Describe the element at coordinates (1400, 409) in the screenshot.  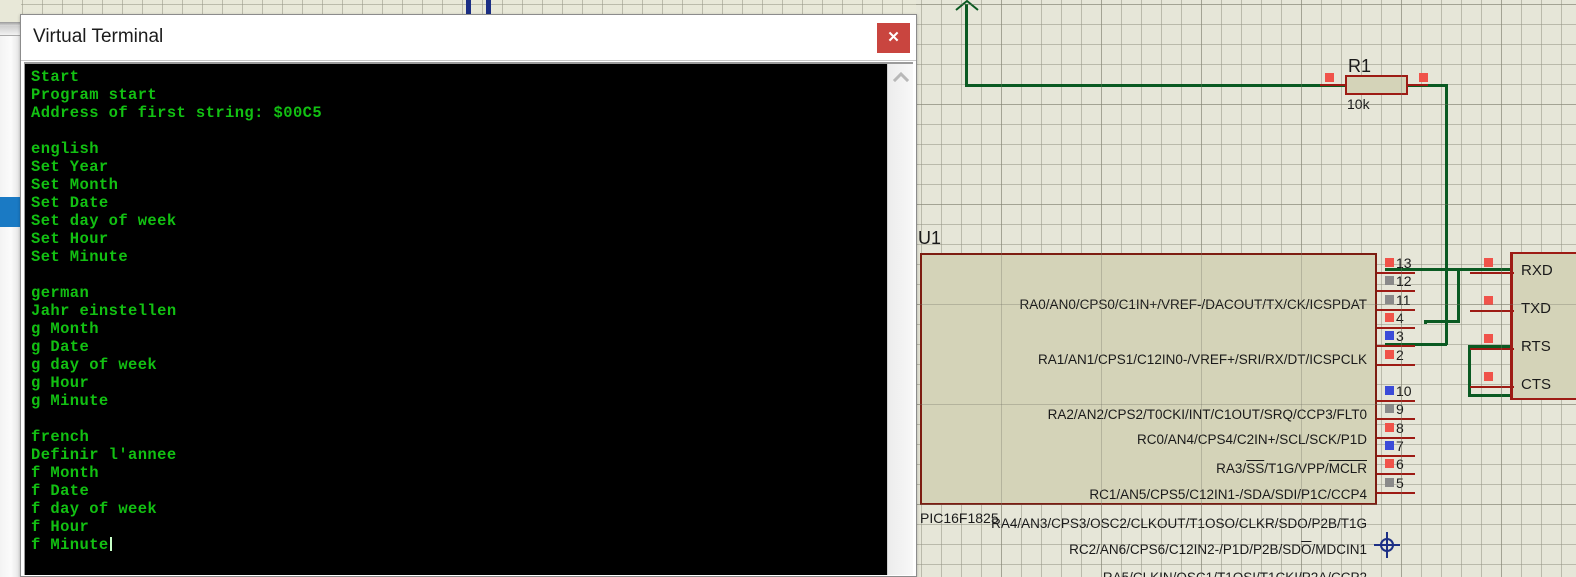
I see `pin-number-9: 9` at that location.